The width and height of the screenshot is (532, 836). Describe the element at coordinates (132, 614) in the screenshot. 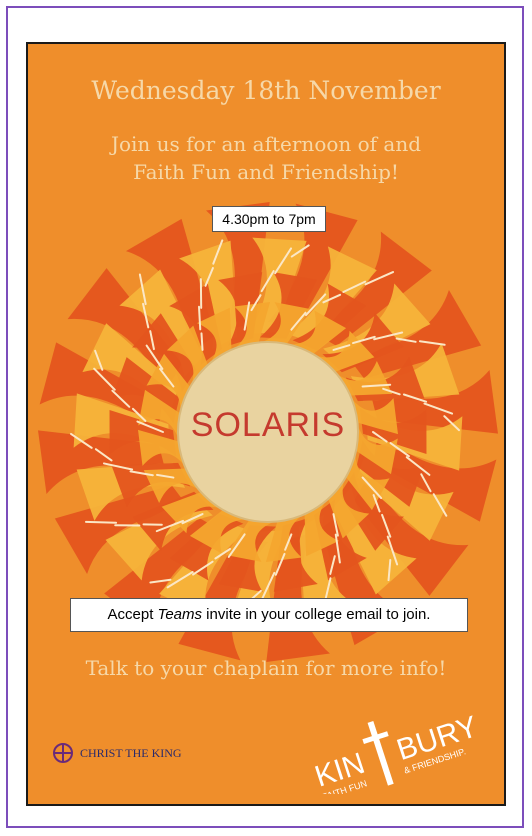

I see `teams-text-before: Accept` at that location.